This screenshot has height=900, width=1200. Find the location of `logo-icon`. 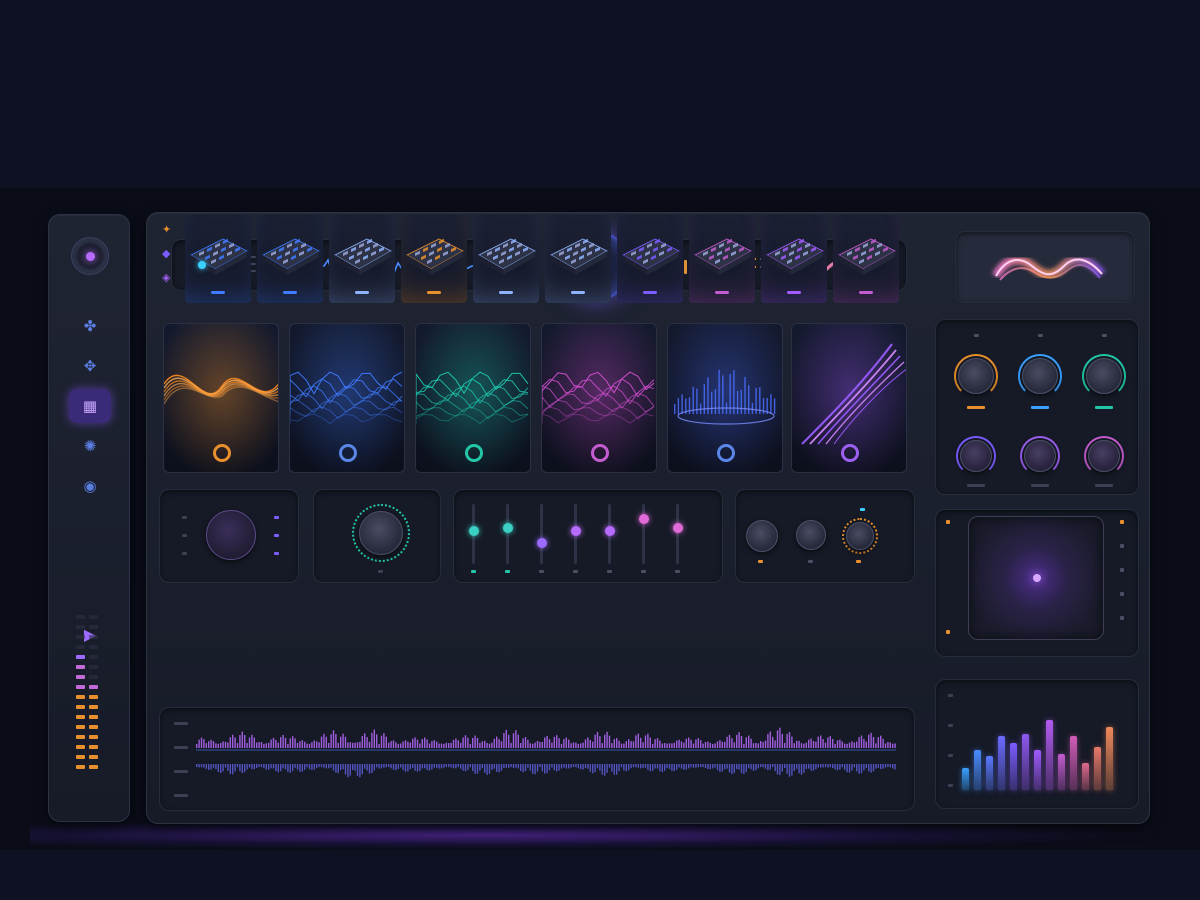

logo-icon is located at coordinates (90, 256).